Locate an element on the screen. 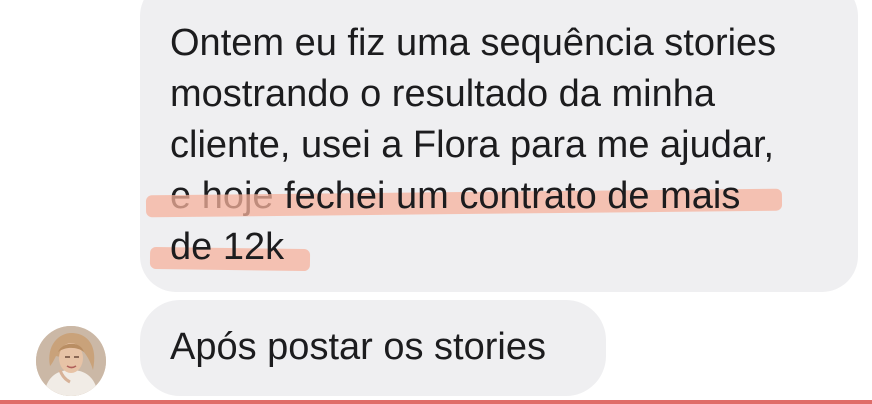 This screenshot has height=404, width=872. highlighted-text: de 12k is located at coordinates (227, 247).